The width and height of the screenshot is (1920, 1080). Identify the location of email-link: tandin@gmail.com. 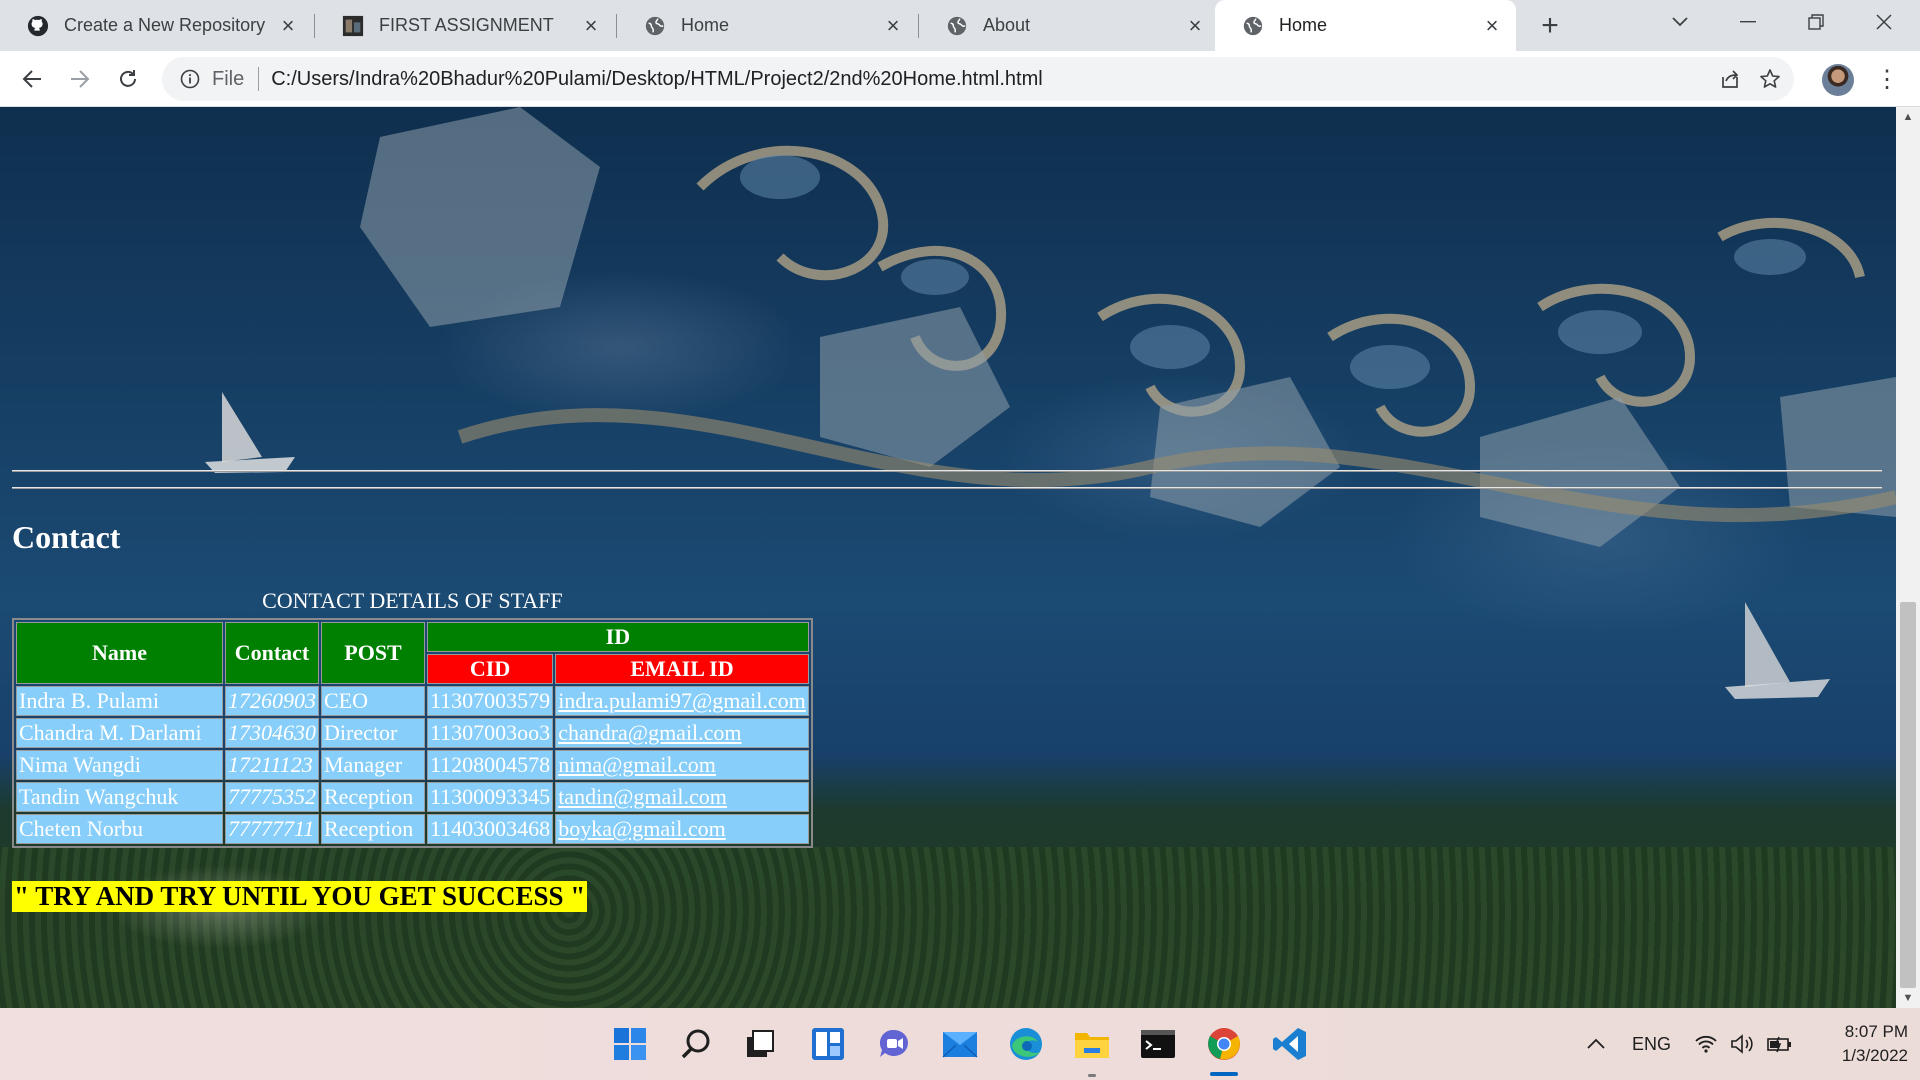
(642, 796).